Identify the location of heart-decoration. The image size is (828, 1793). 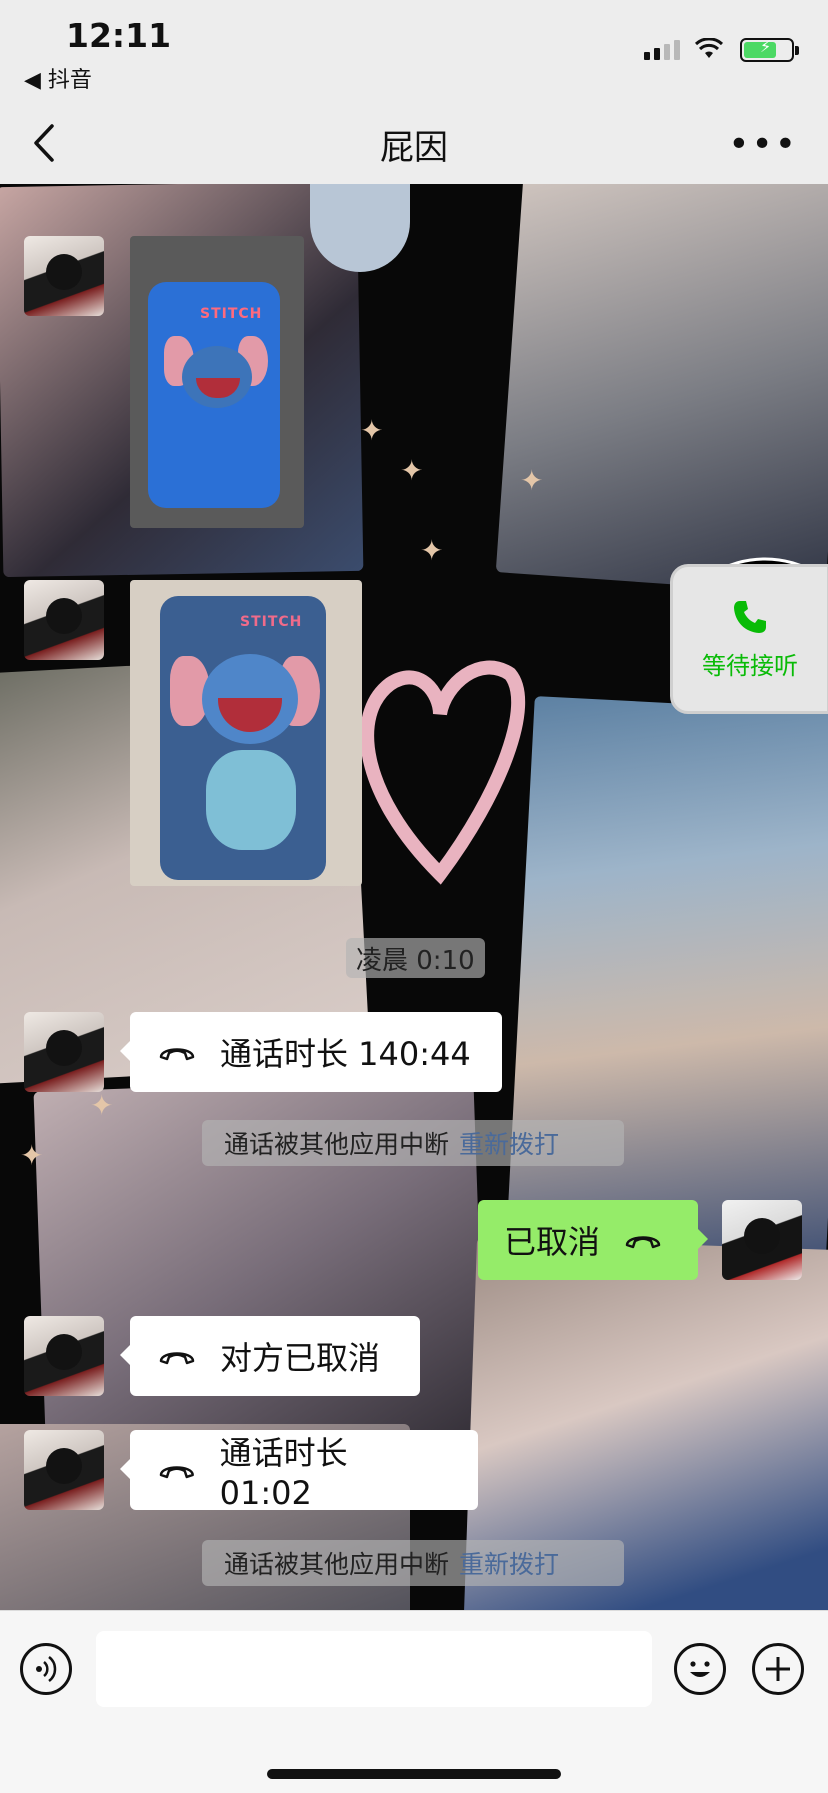
(443, 772).